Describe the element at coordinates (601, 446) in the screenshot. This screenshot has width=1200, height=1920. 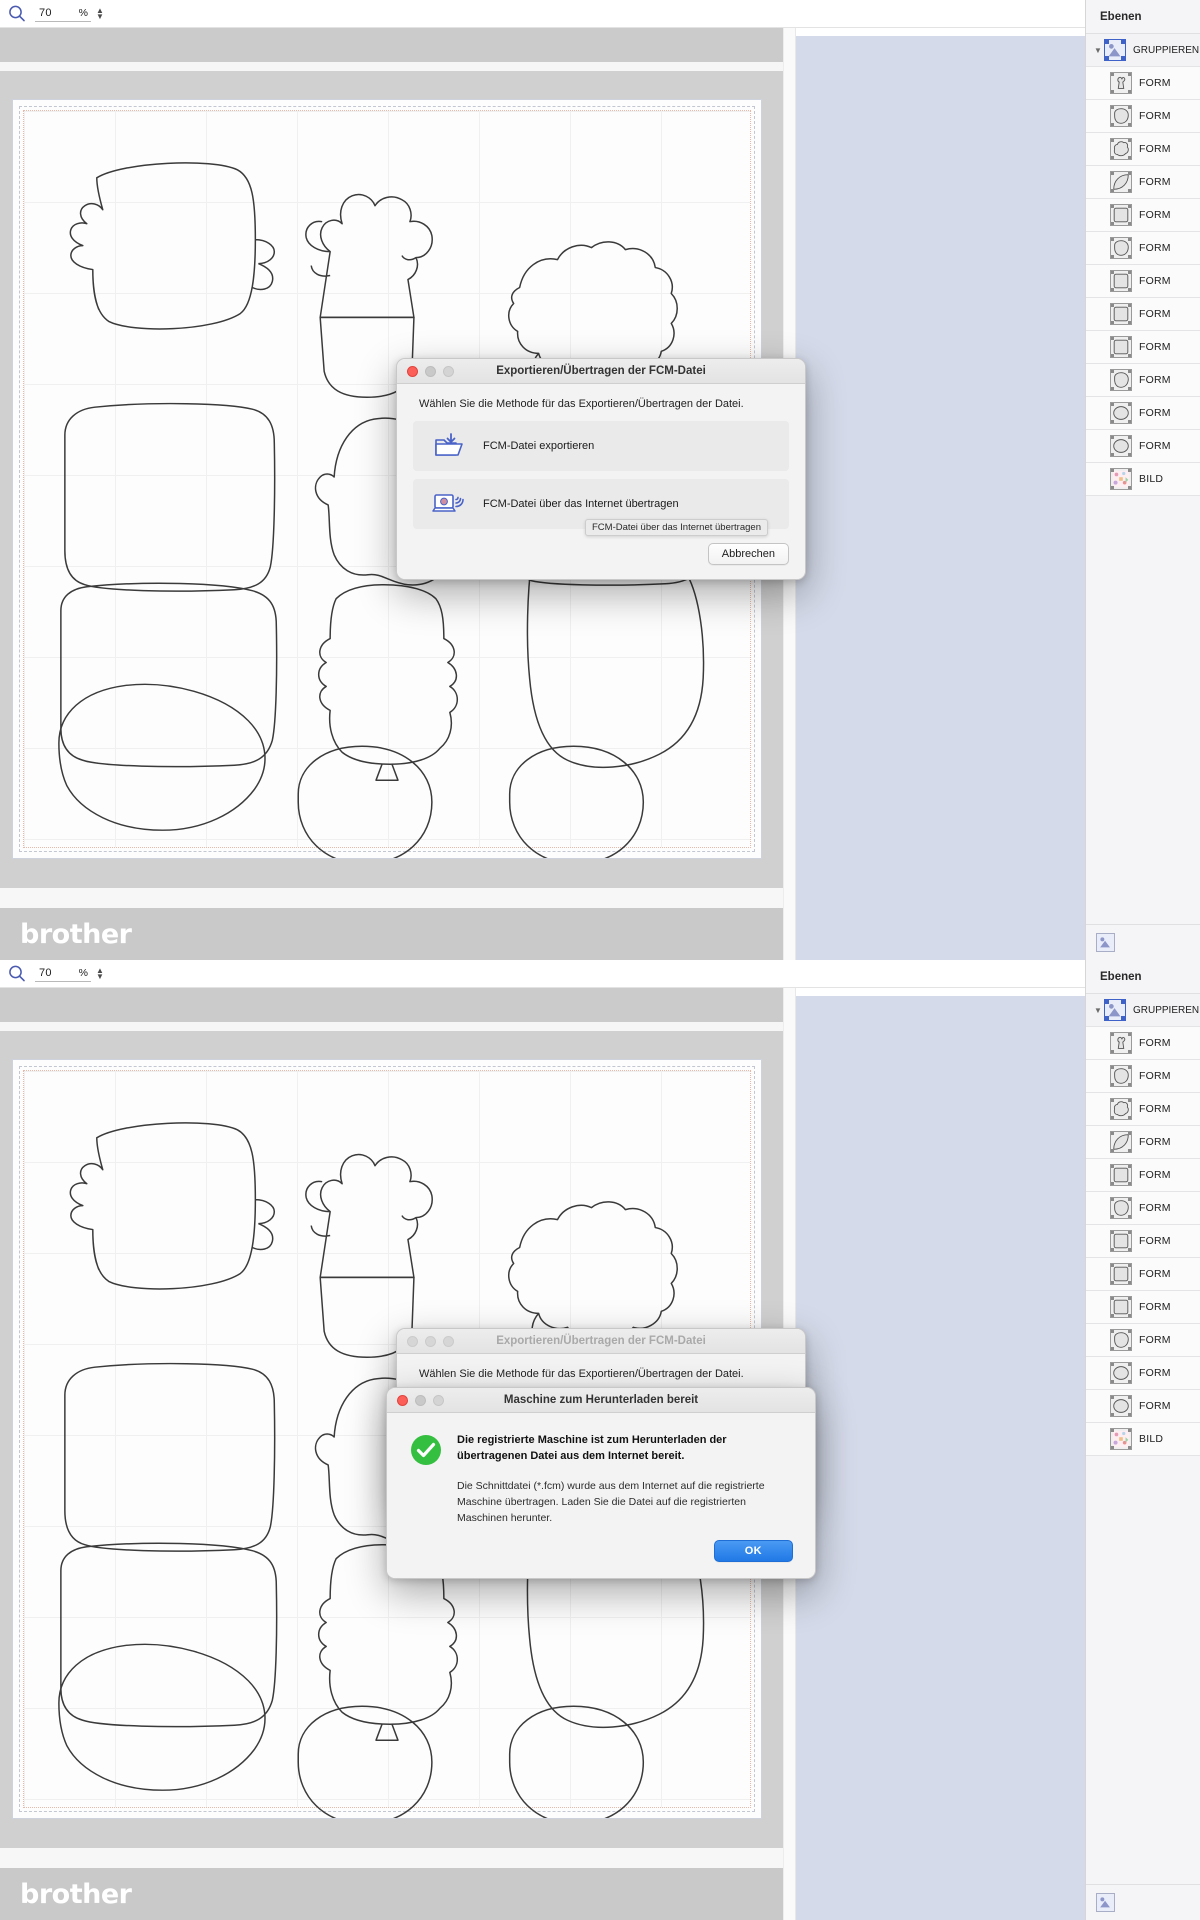
I see `option-export-fcm: FCM-Datei exportieren` at that location.